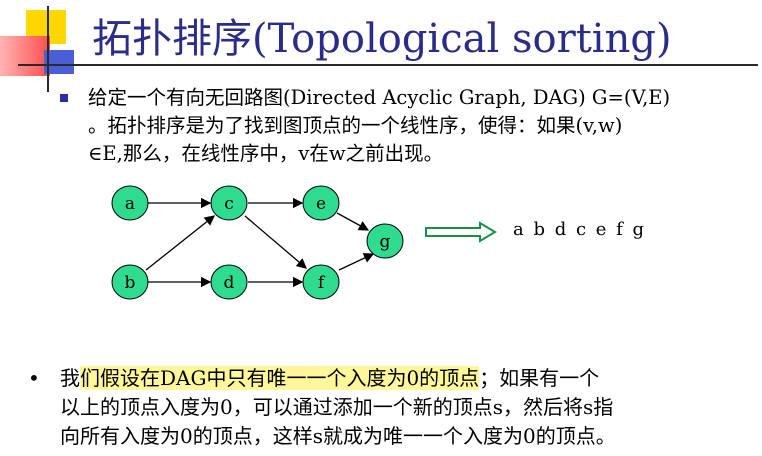 The width and height of the screenshot is (762, 456). I want to click on topological-order: a b d c e f g, so click(579, 229).